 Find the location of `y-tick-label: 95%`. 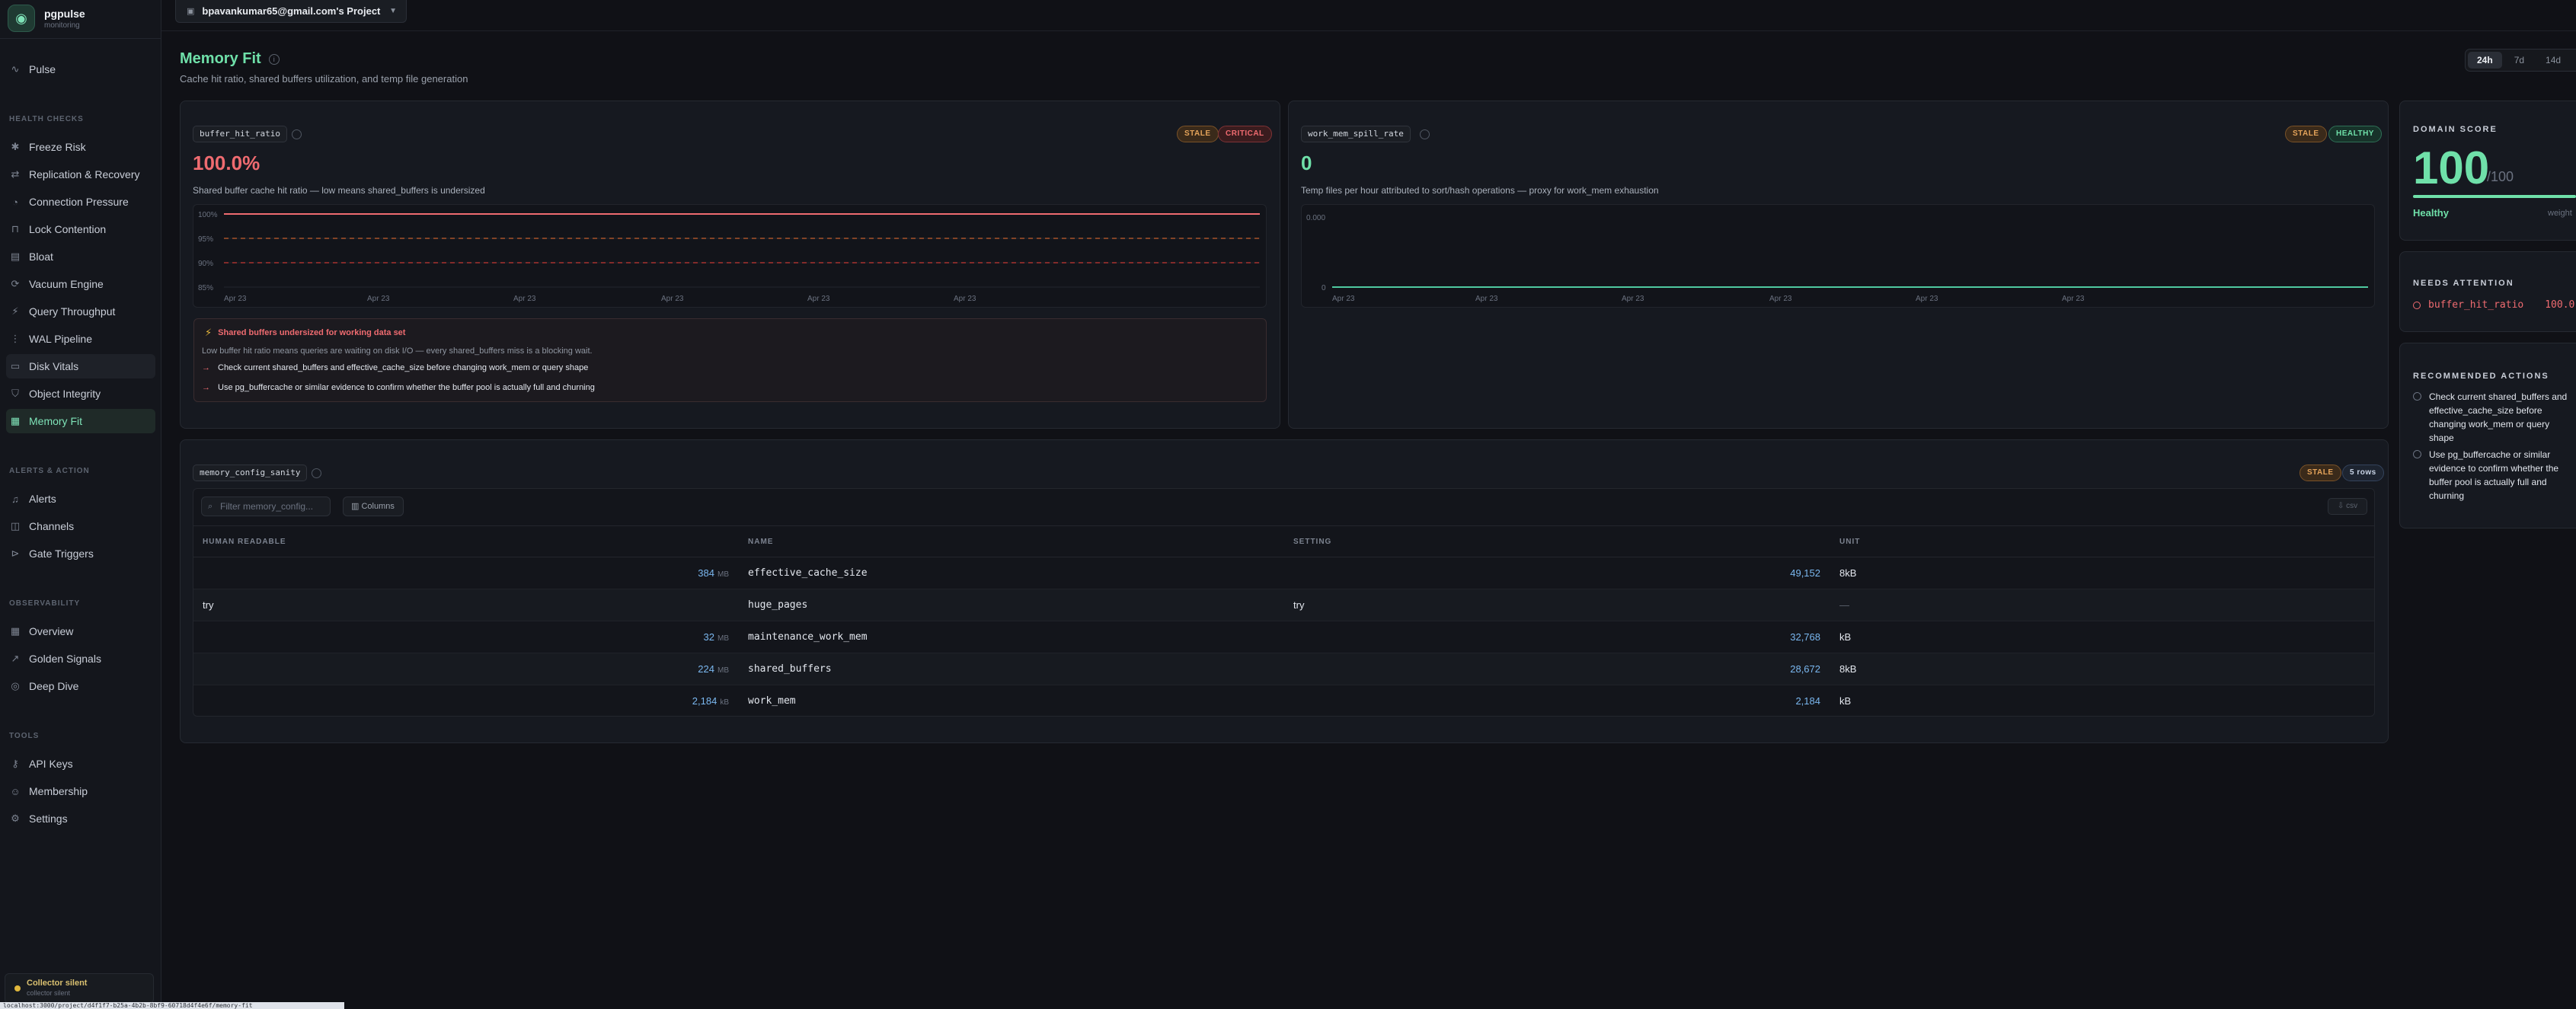

y-tick-label: 95% is located at coordinates (206, 239).